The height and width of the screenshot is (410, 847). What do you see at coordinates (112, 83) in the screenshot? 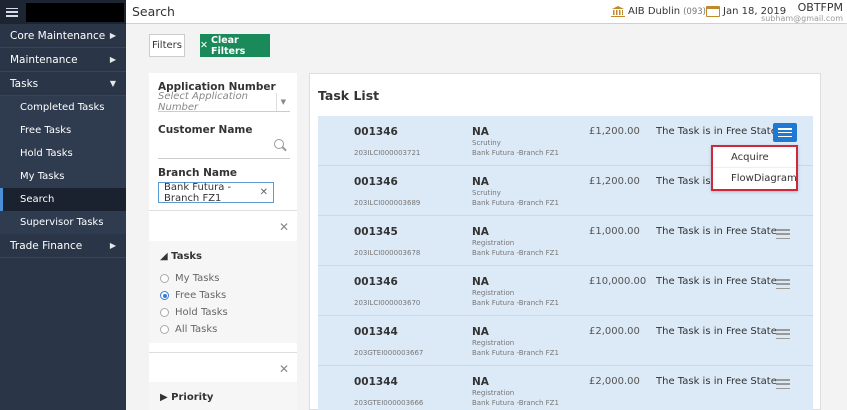
I see `chevron-down-icon: ▼` at bounding box center [112, 83].